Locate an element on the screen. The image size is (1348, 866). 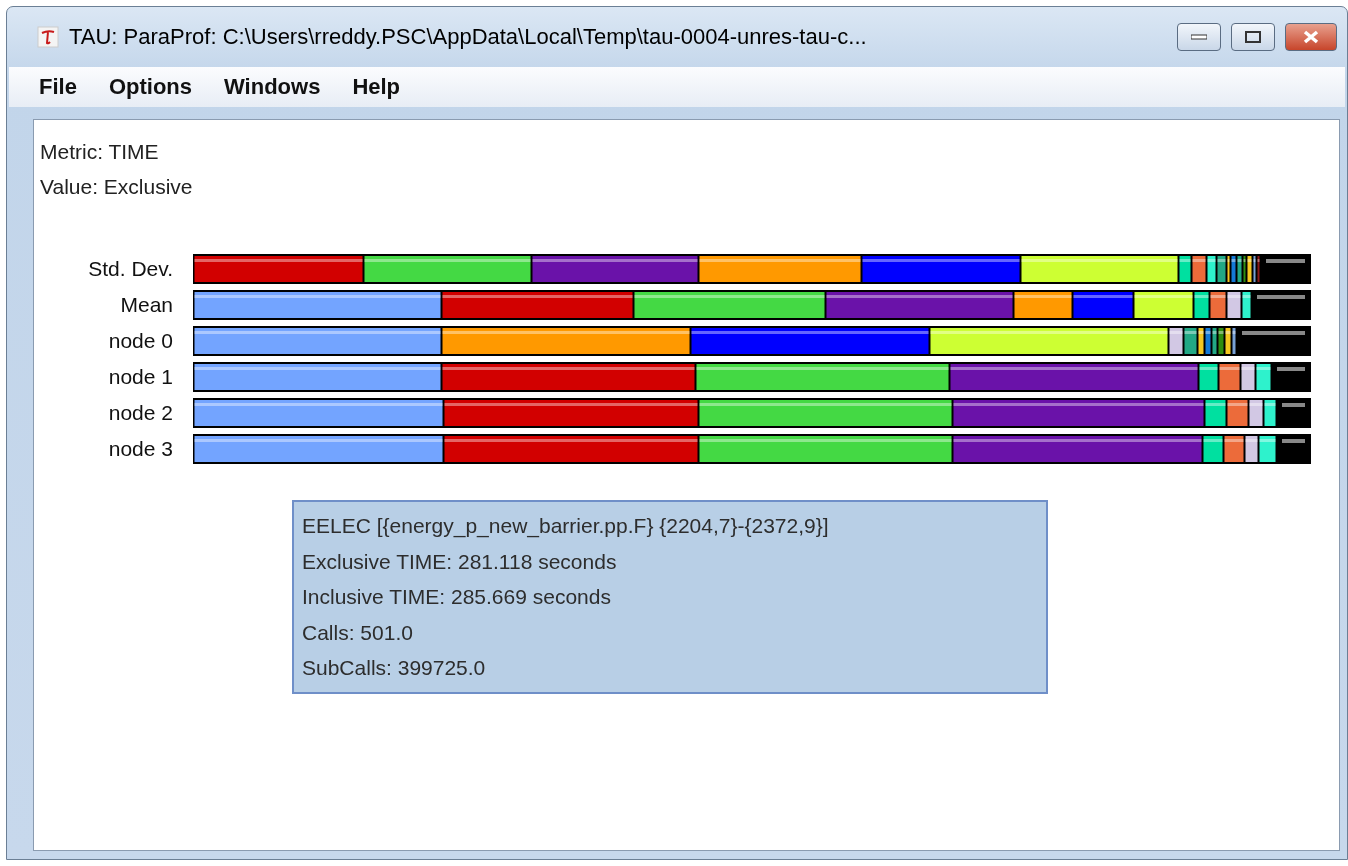
maximize-icon is located at coordinates (1253, 37).